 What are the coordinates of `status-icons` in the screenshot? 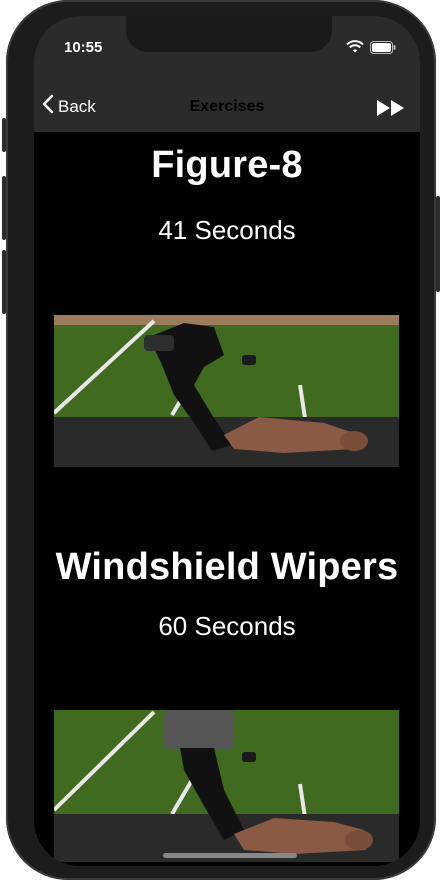 It's located at (371, 49).